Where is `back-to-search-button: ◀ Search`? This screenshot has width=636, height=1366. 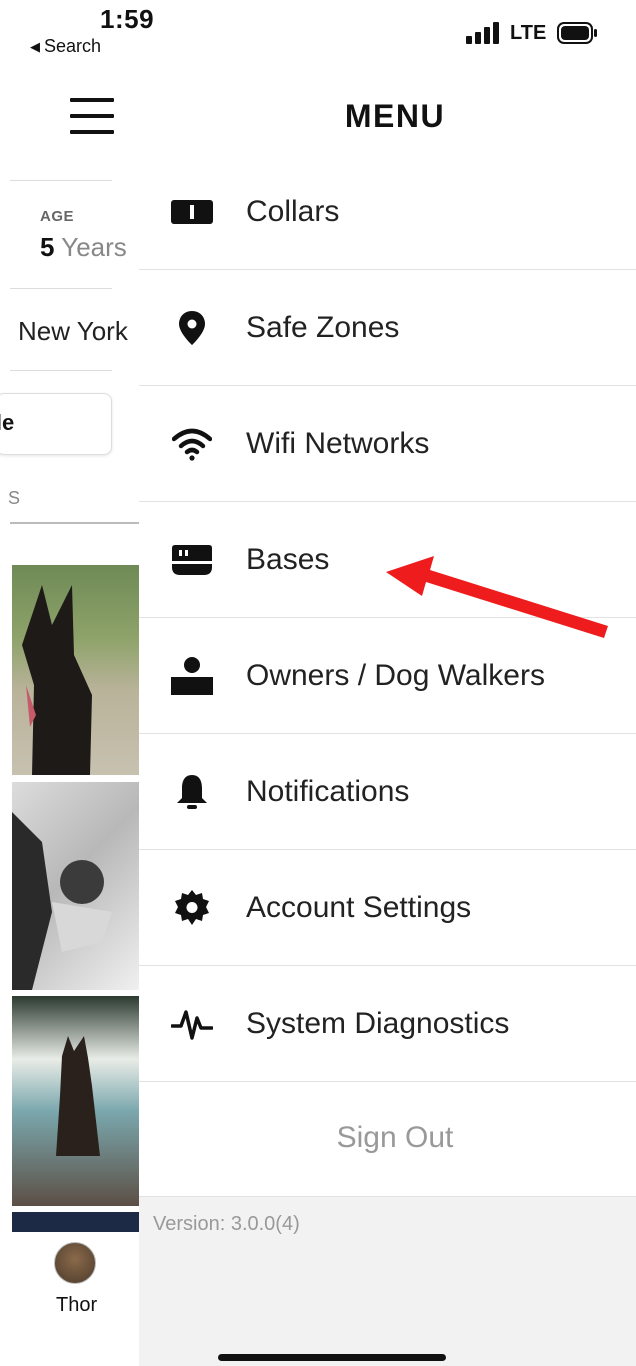 back-to-search-button: ◀ Search is located at coordinates (65, 46).